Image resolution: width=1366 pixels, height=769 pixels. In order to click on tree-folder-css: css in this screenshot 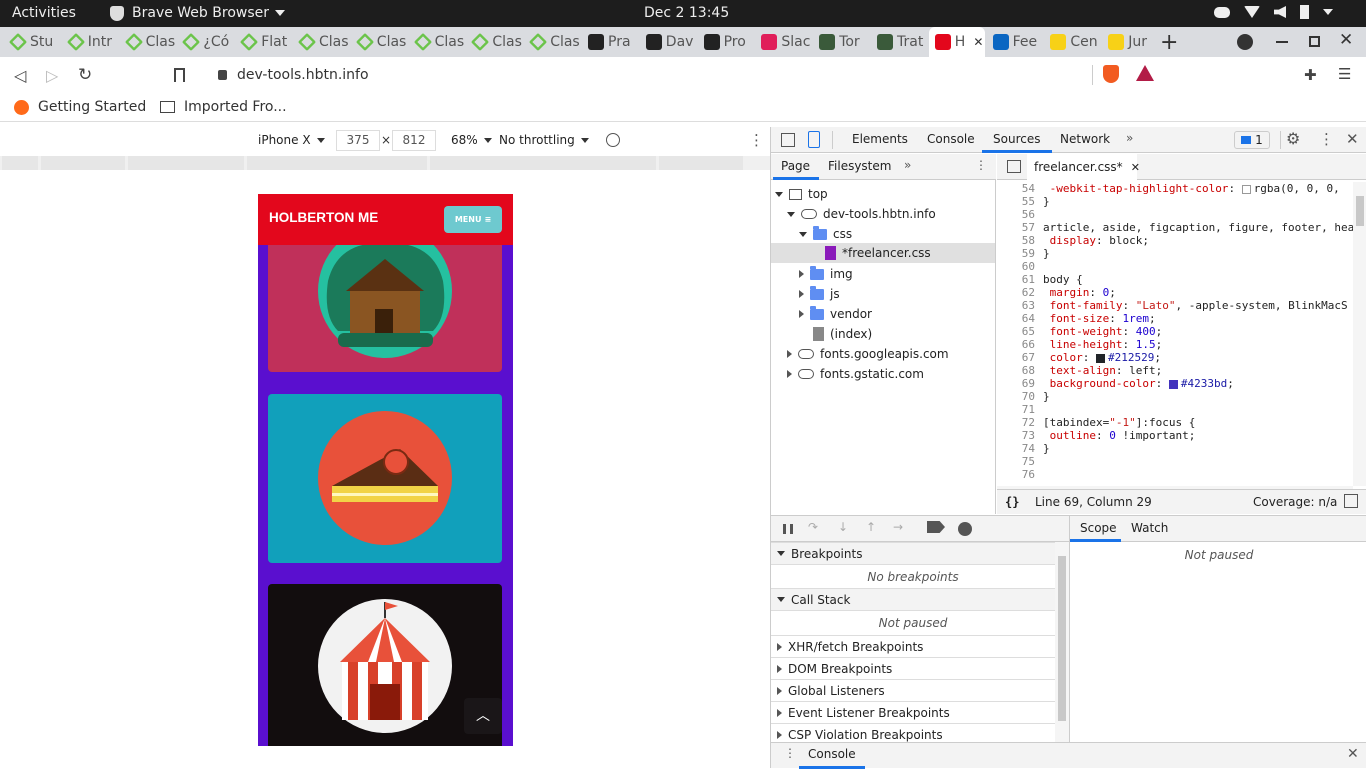, I will do `click(825, 233)`.